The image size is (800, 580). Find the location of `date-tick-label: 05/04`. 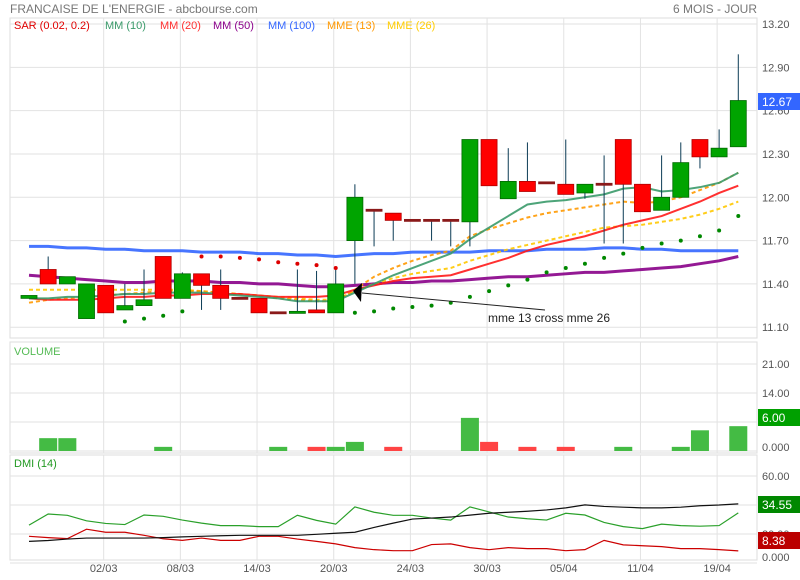

date-tick-label: 05/04 is located at coordinates (564, 569).